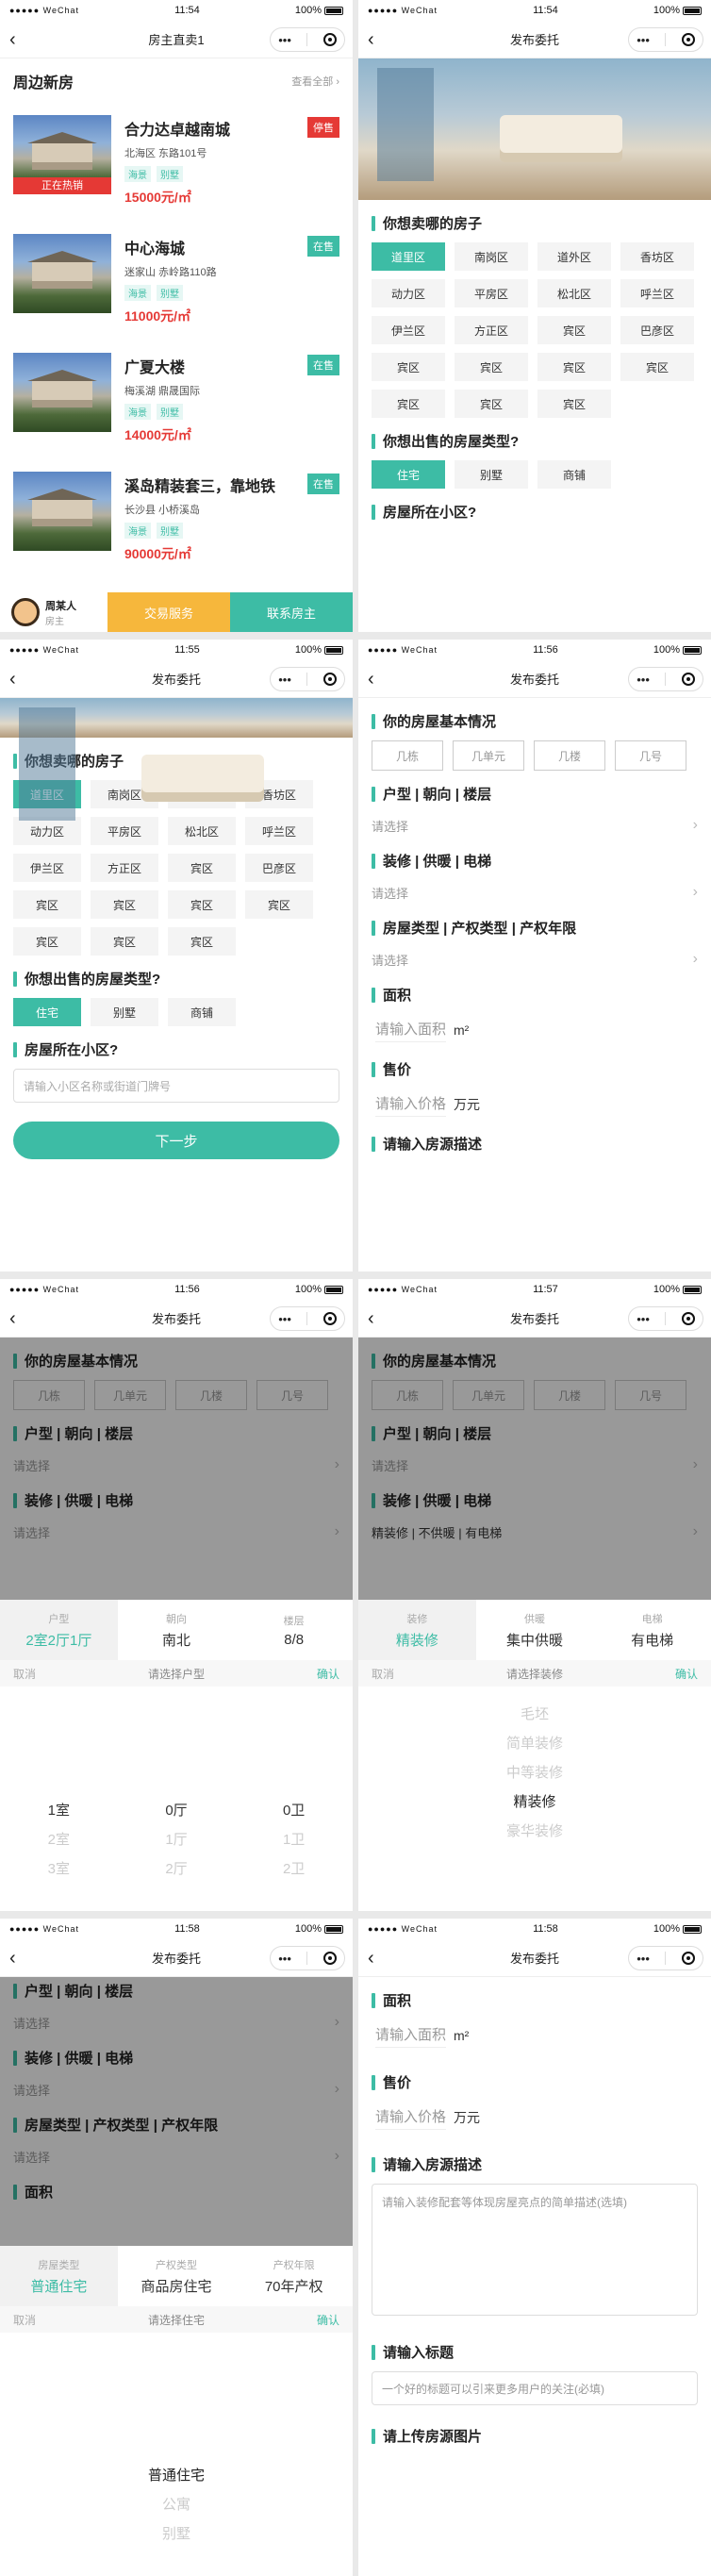  Describe the element at coordinates (651, 755) in the screenshot. I see `building-number-input: 几号` at that location.